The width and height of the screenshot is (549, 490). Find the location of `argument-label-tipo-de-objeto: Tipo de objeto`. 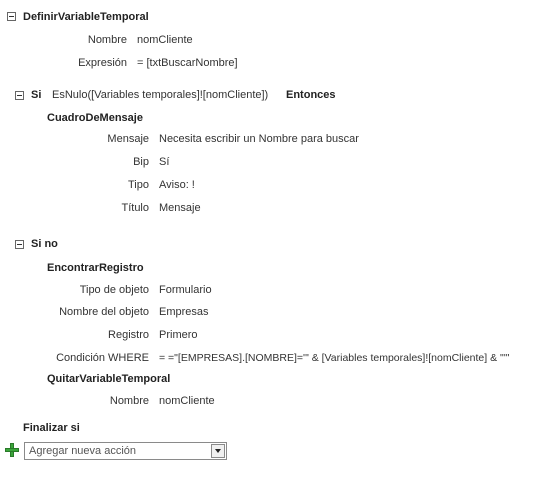

argument-label-tipo-de-objeto: Tipo de objeto is located at coordinates (114, 290).